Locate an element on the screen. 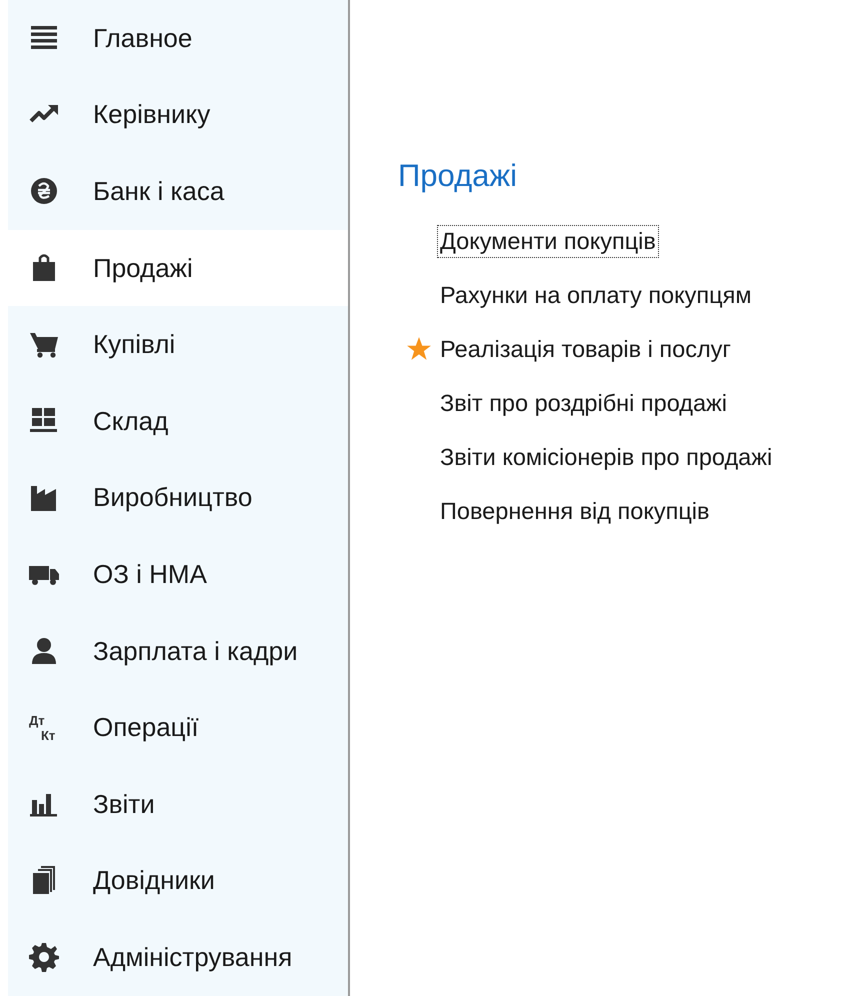 This screenshot has width=847, height=996. sidebar-item: Виробництво is located at coordinates (178, 498).